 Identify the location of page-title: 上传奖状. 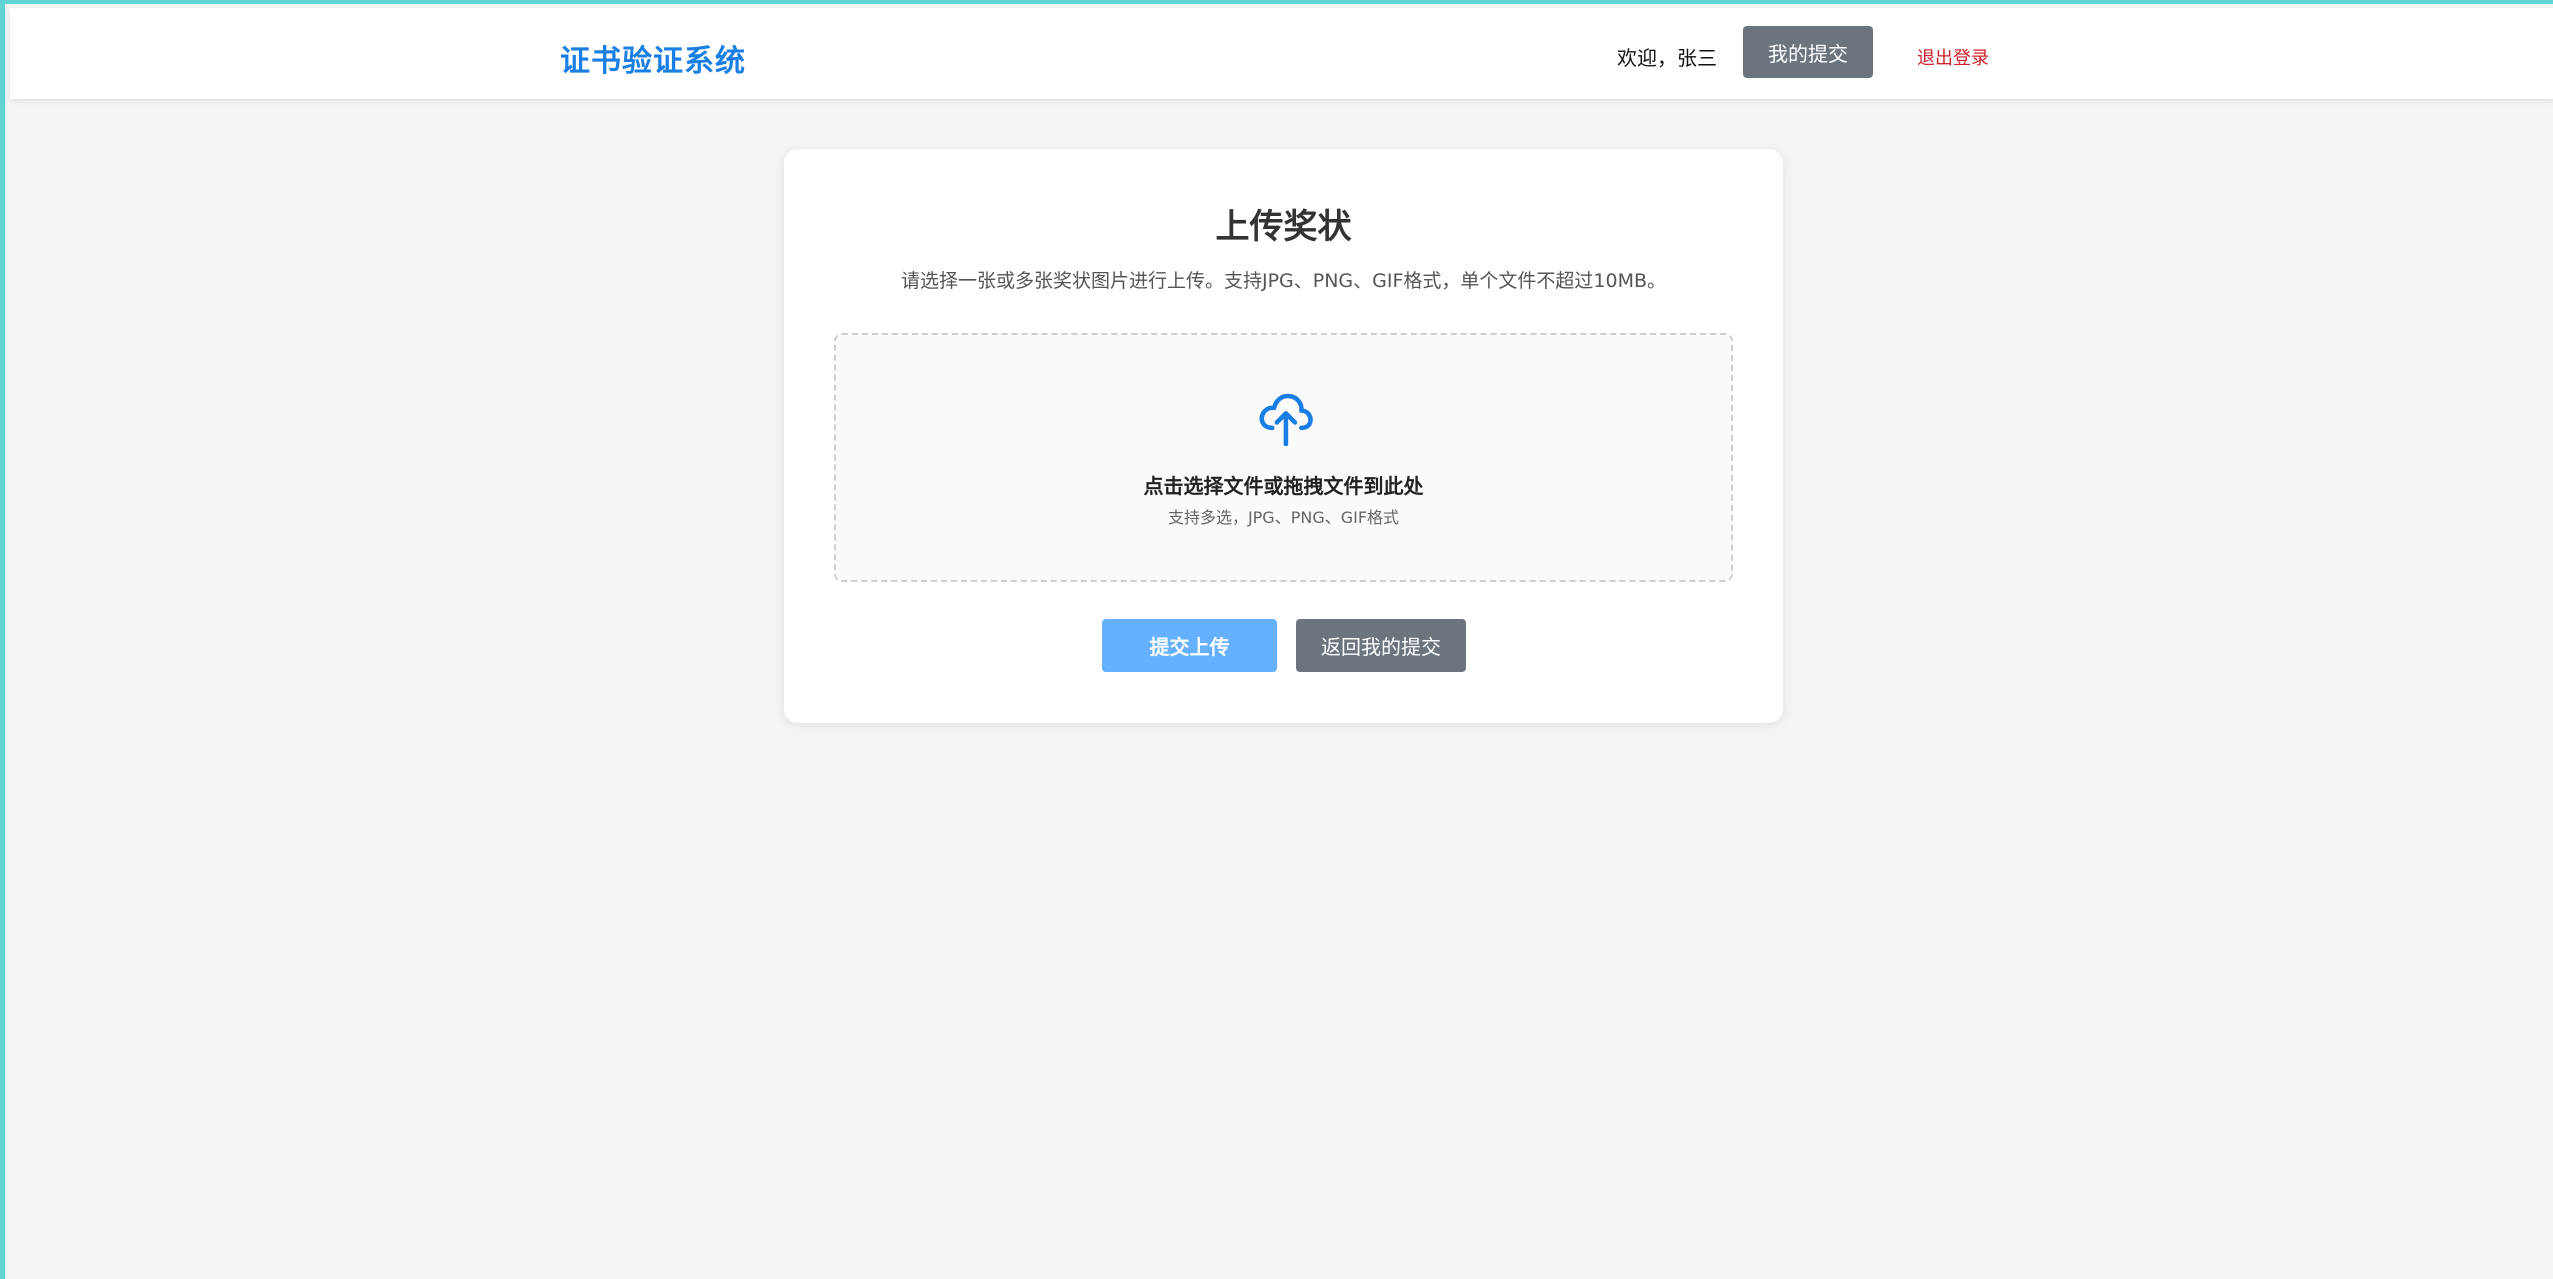
(1283, 227).